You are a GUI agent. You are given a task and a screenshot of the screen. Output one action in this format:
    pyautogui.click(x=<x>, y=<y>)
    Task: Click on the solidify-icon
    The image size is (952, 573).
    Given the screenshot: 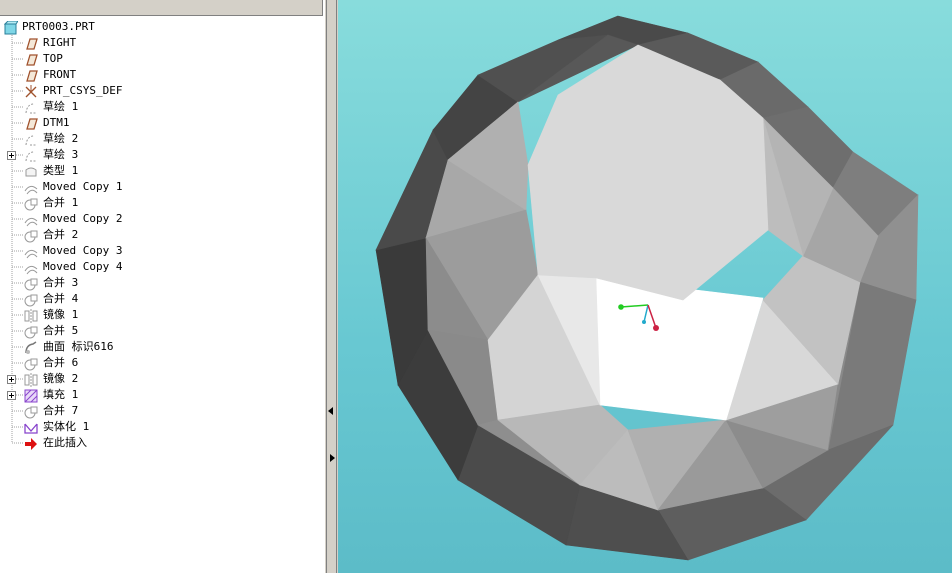 What is the action you would take?
    pyautogui.click(x=31, y=427)
    